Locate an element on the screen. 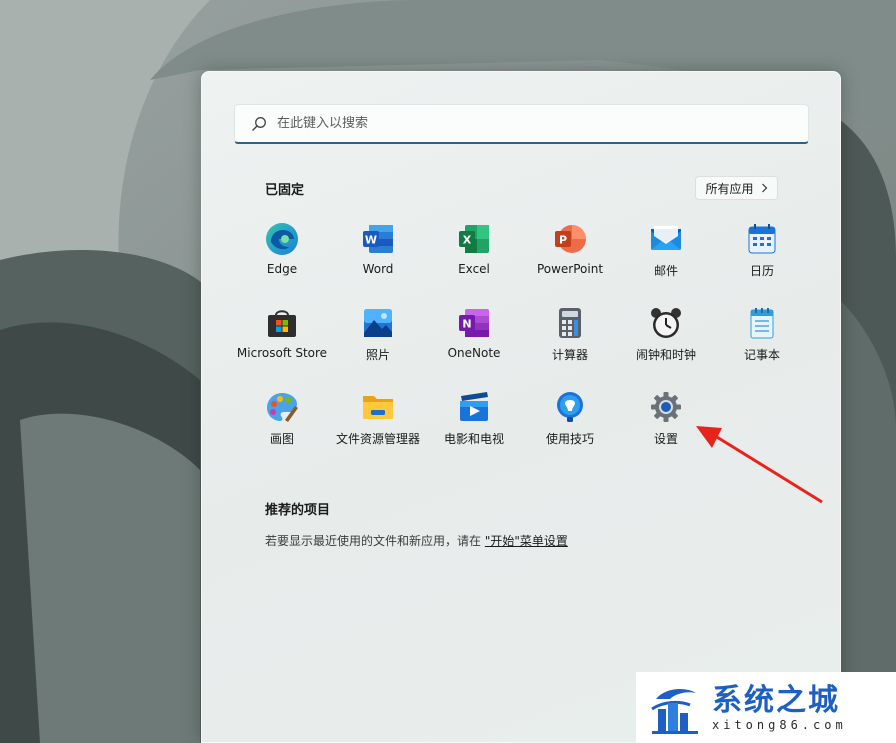 Image resolution: width=896 pixels, height=743 pixels. app-label: OneNote is located at coordinates (474, 353).